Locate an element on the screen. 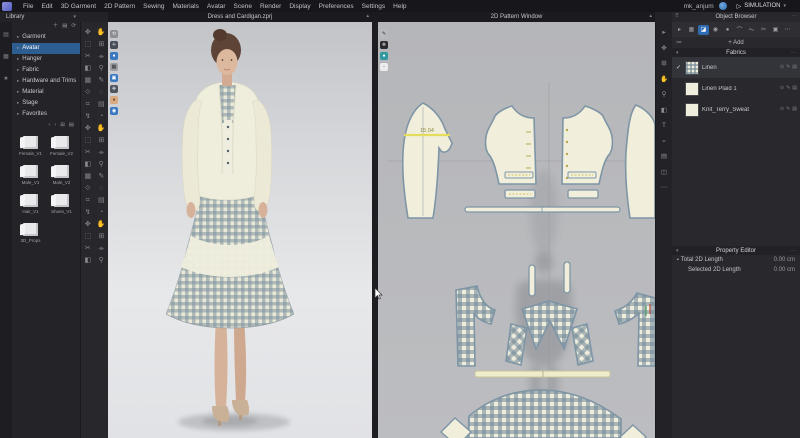 The width and height of the screenshot is (800, 438). placement-tab-icon: ▣ is located at coordinates (775, 30).